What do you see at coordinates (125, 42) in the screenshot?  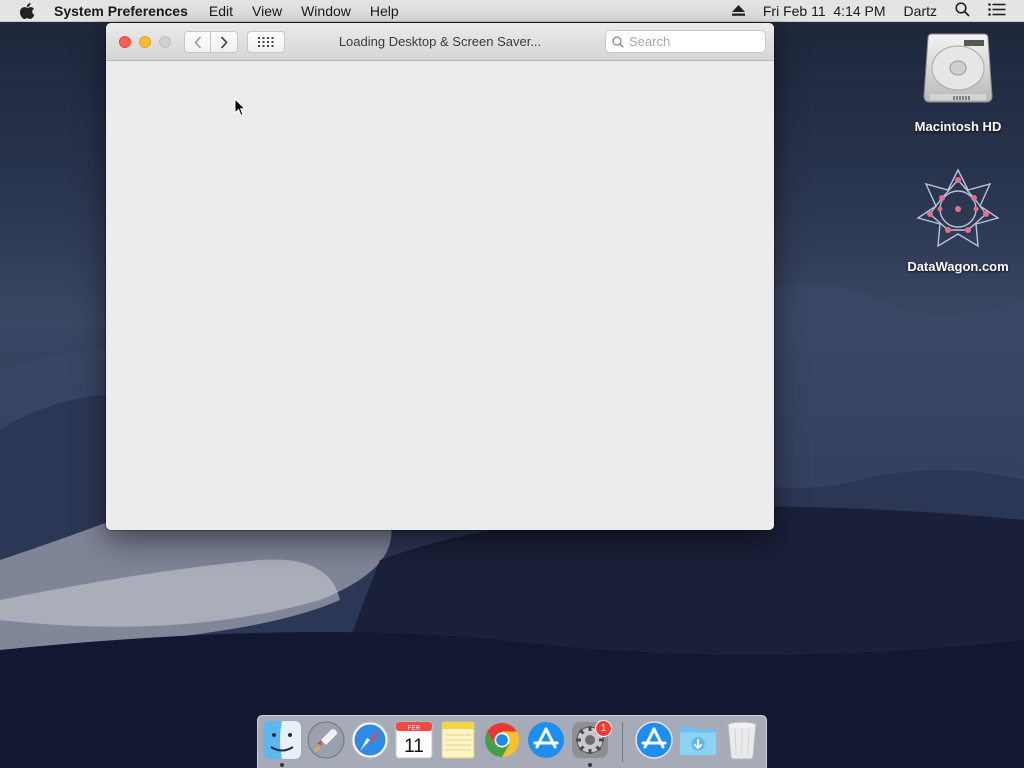 I see `close-button` at bounding box center [125, 42].